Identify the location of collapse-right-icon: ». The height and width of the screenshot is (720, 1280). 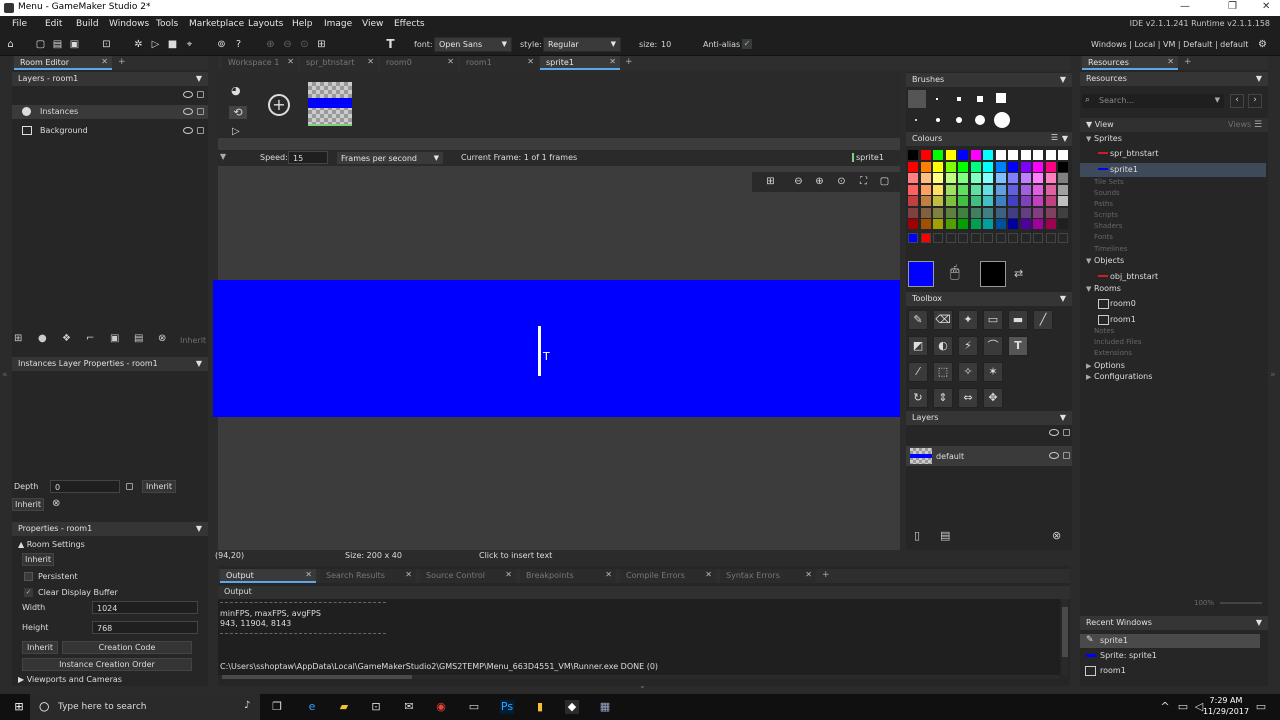
(1273, 375).